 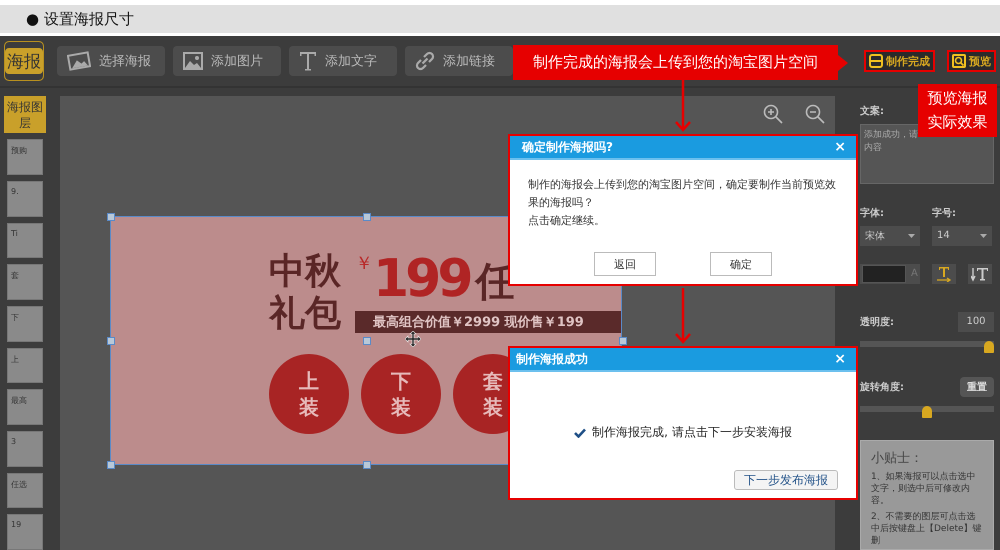 I want to click on field-label: 透明度:, so click(x=877, y=322).